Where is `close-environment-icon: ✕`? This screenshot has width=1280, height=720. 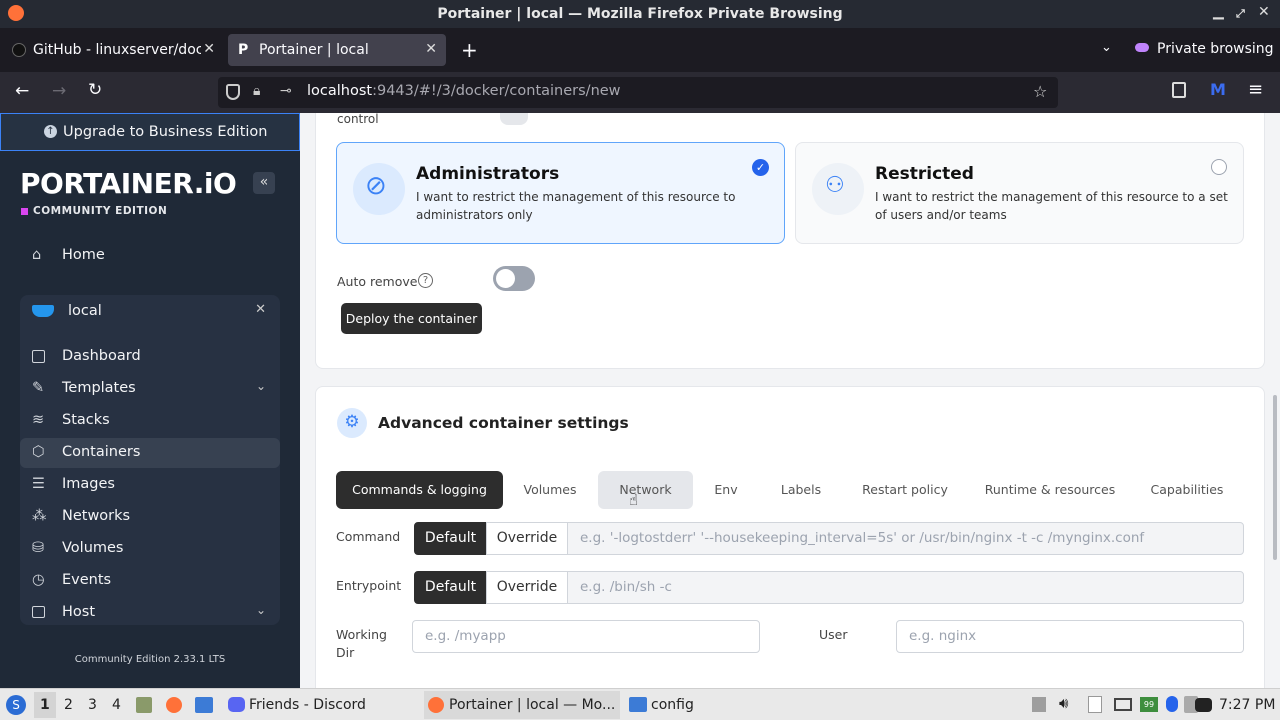
close-environment-icon: ✕ is located at coordinates (260, 309).